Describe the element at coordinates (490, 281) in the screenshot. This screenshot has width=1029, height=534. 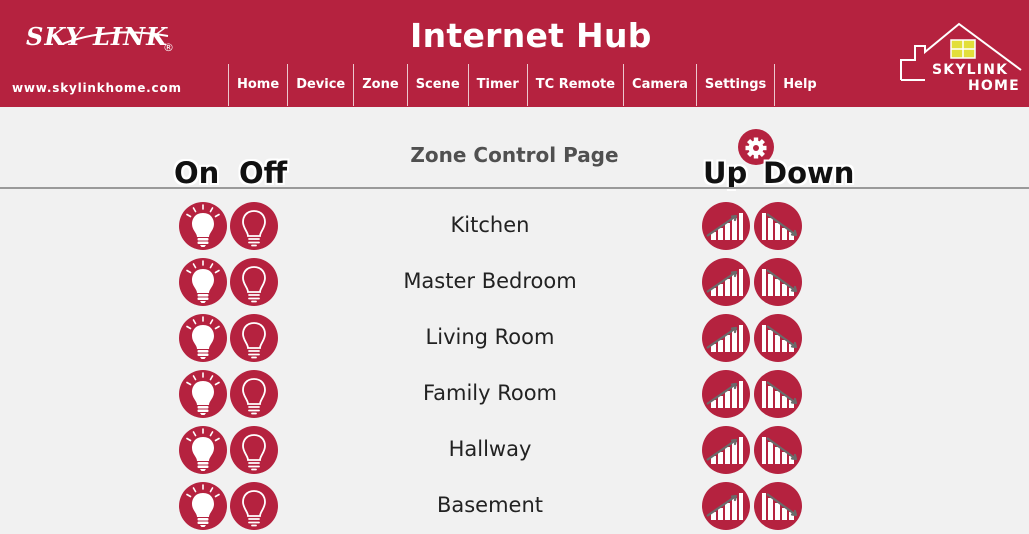
I see `zone-name: Master Bedroom` at that location.